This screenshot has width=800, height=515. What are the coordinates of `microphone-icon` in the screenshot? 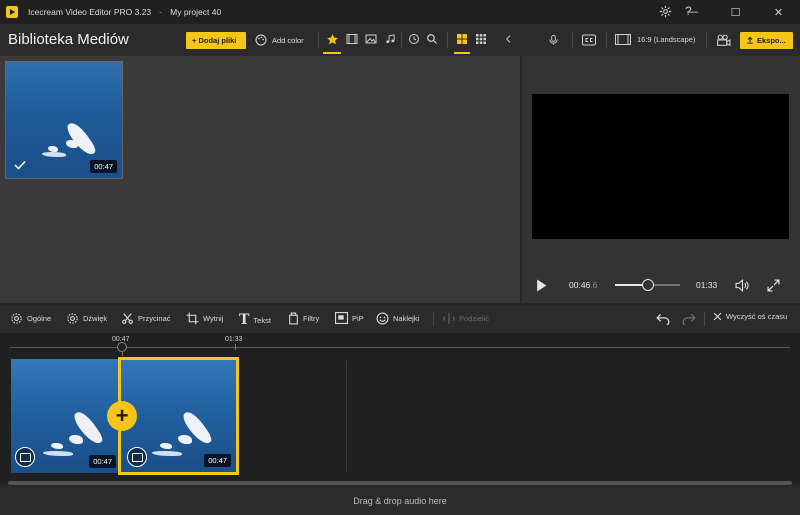 It's located at (553, 40).